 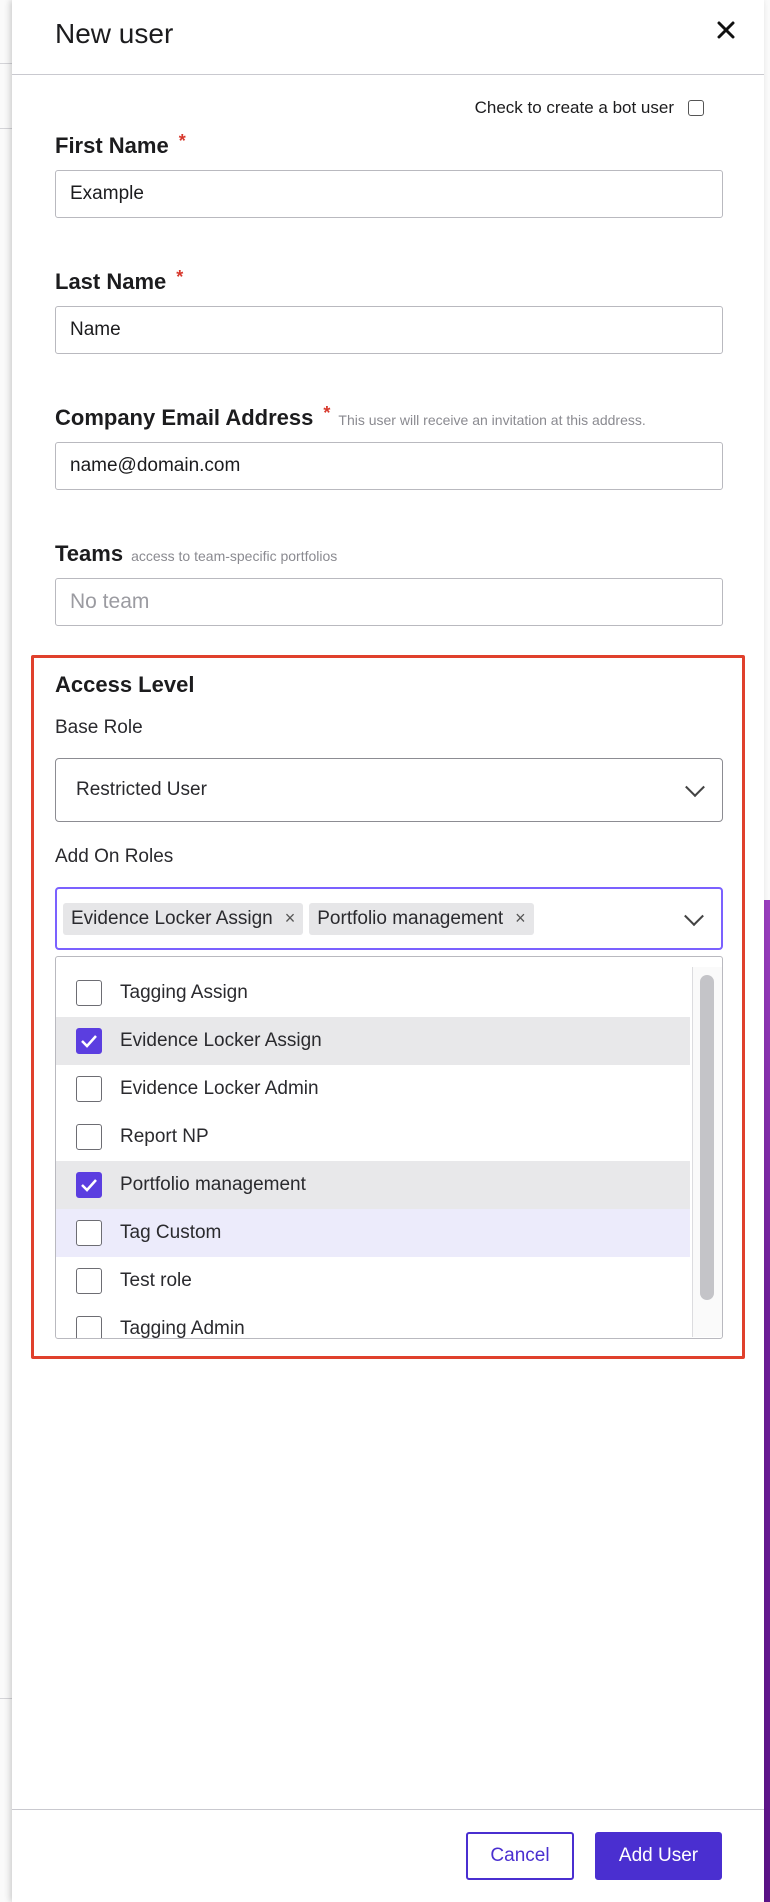 I want to click on first-name-value: Example, so click(x=107, y=193).